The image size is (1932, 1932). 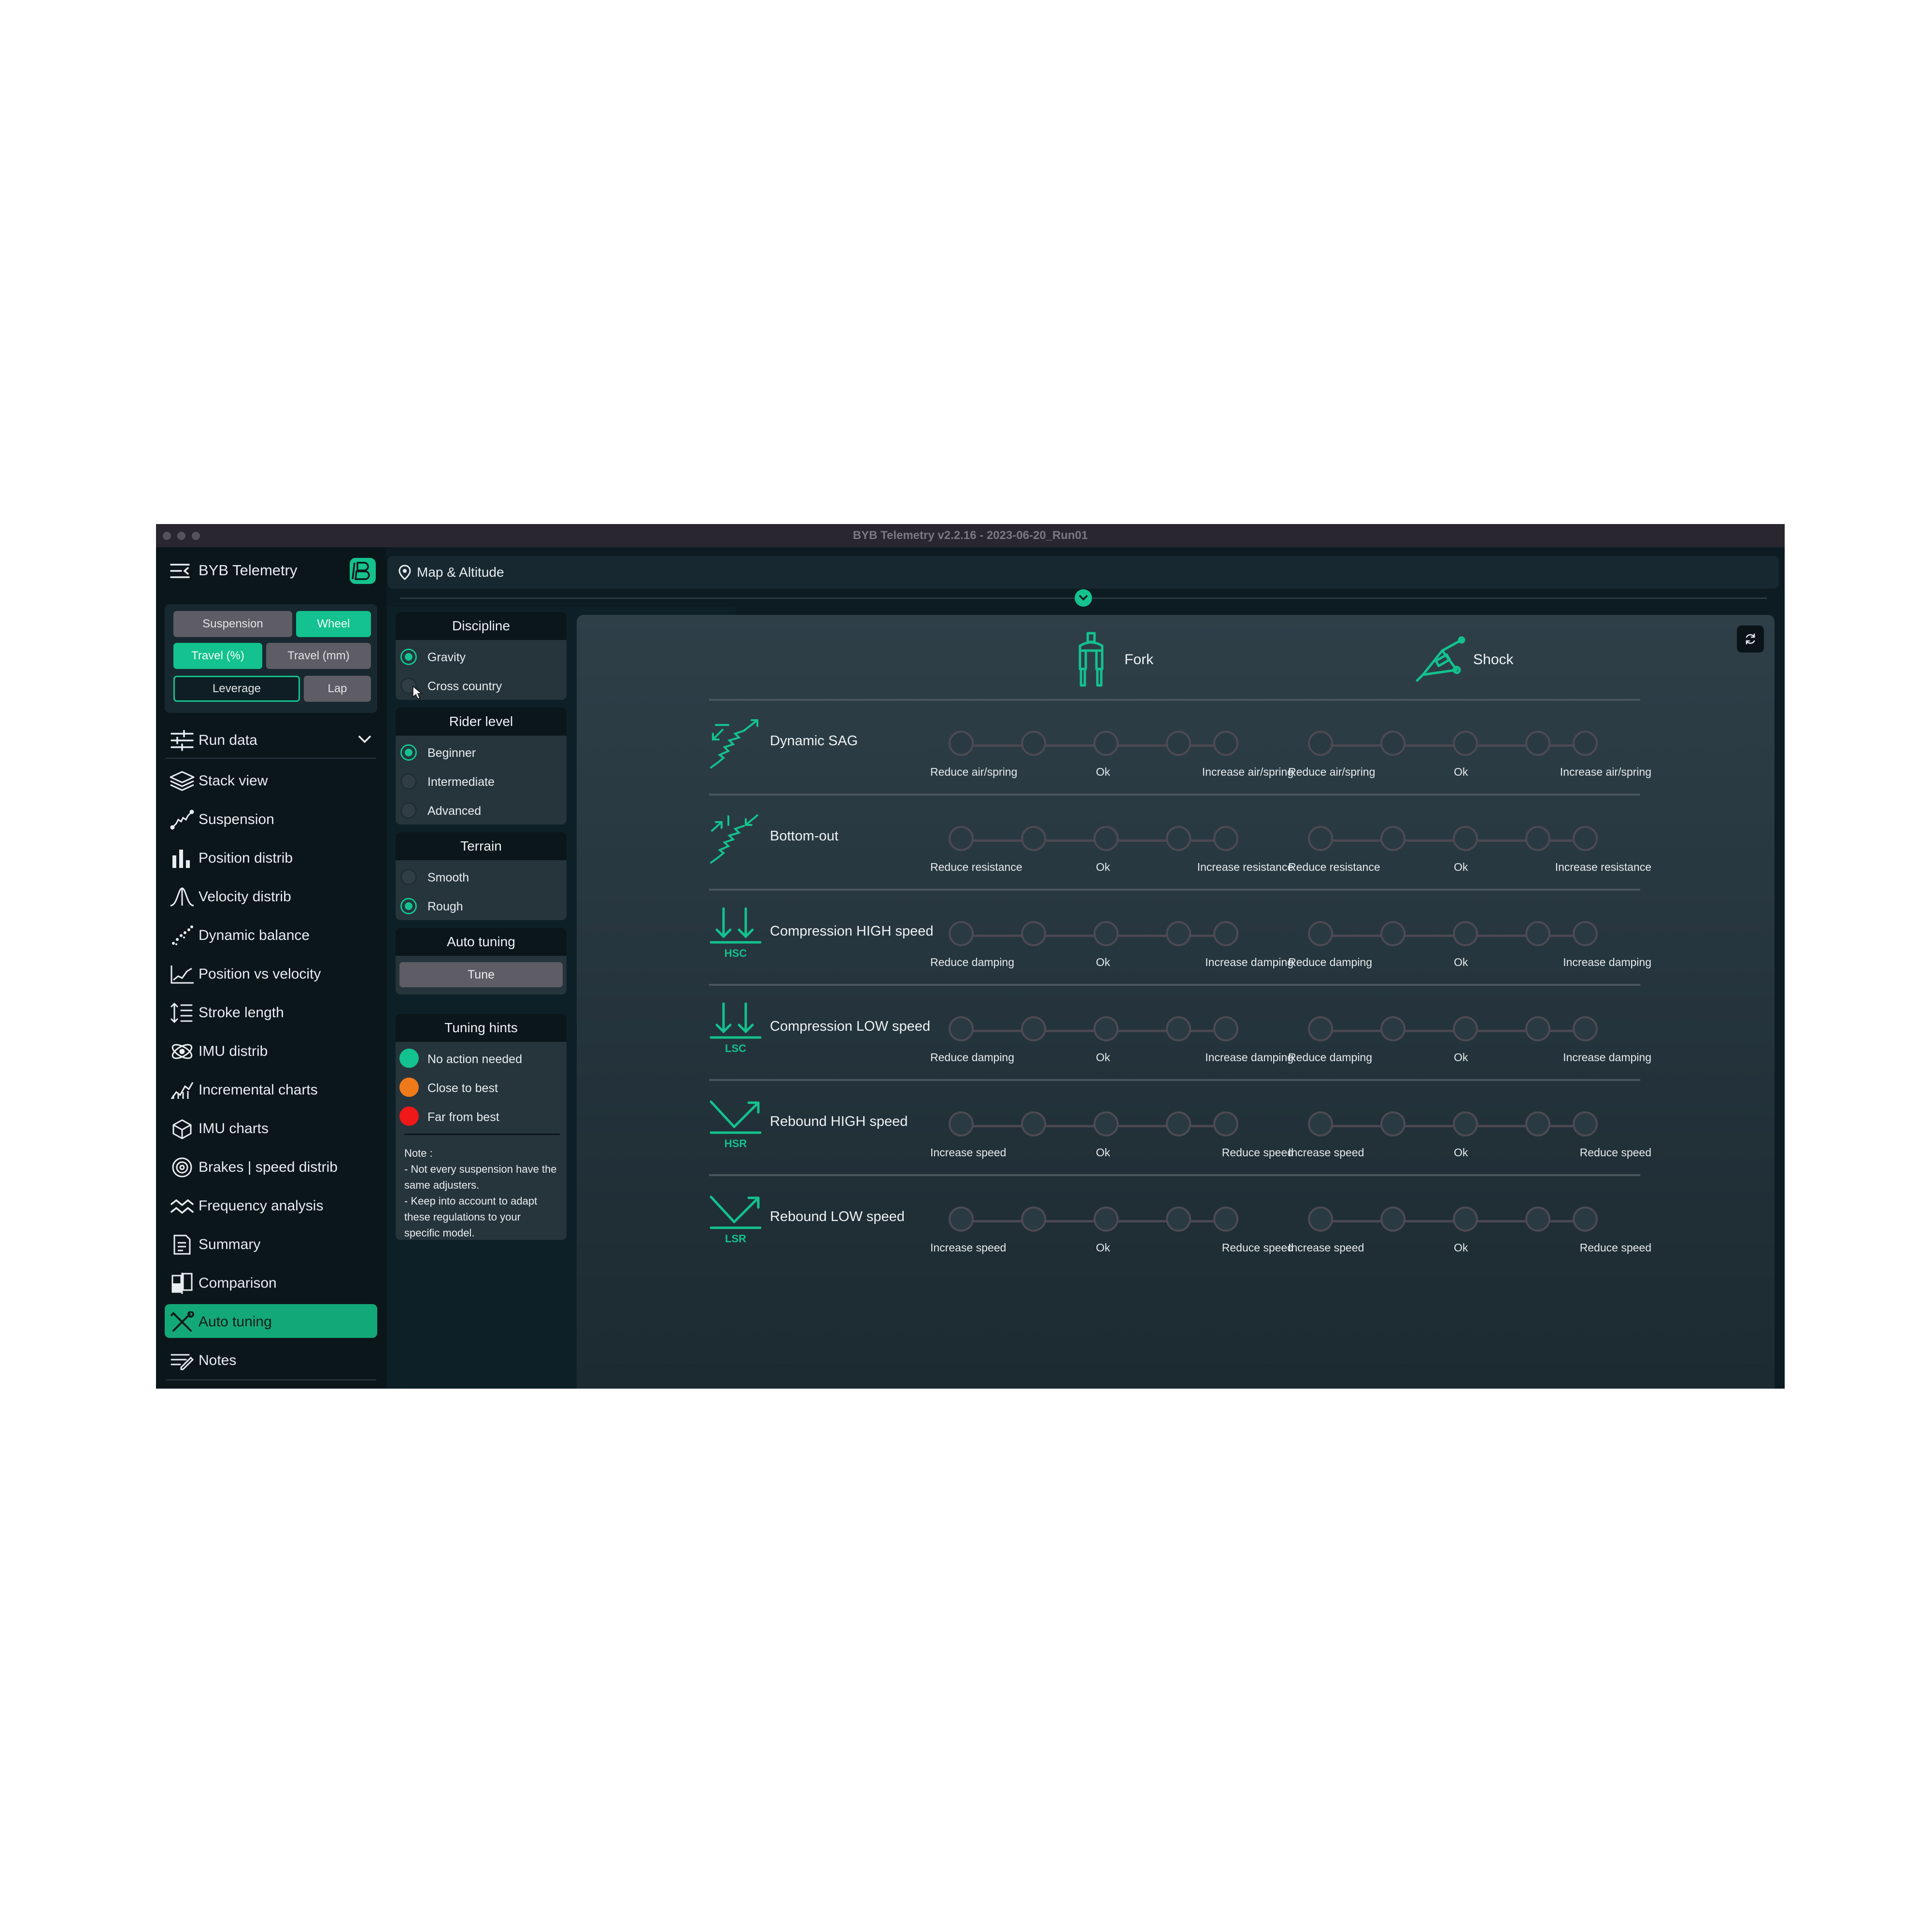 What do you see at coordinates (271, 1166) in the screenshot?
I see `sidebar-item-brakes-speed-distrib: Brakes | speed distrib` at bounding box center [271, 1166].